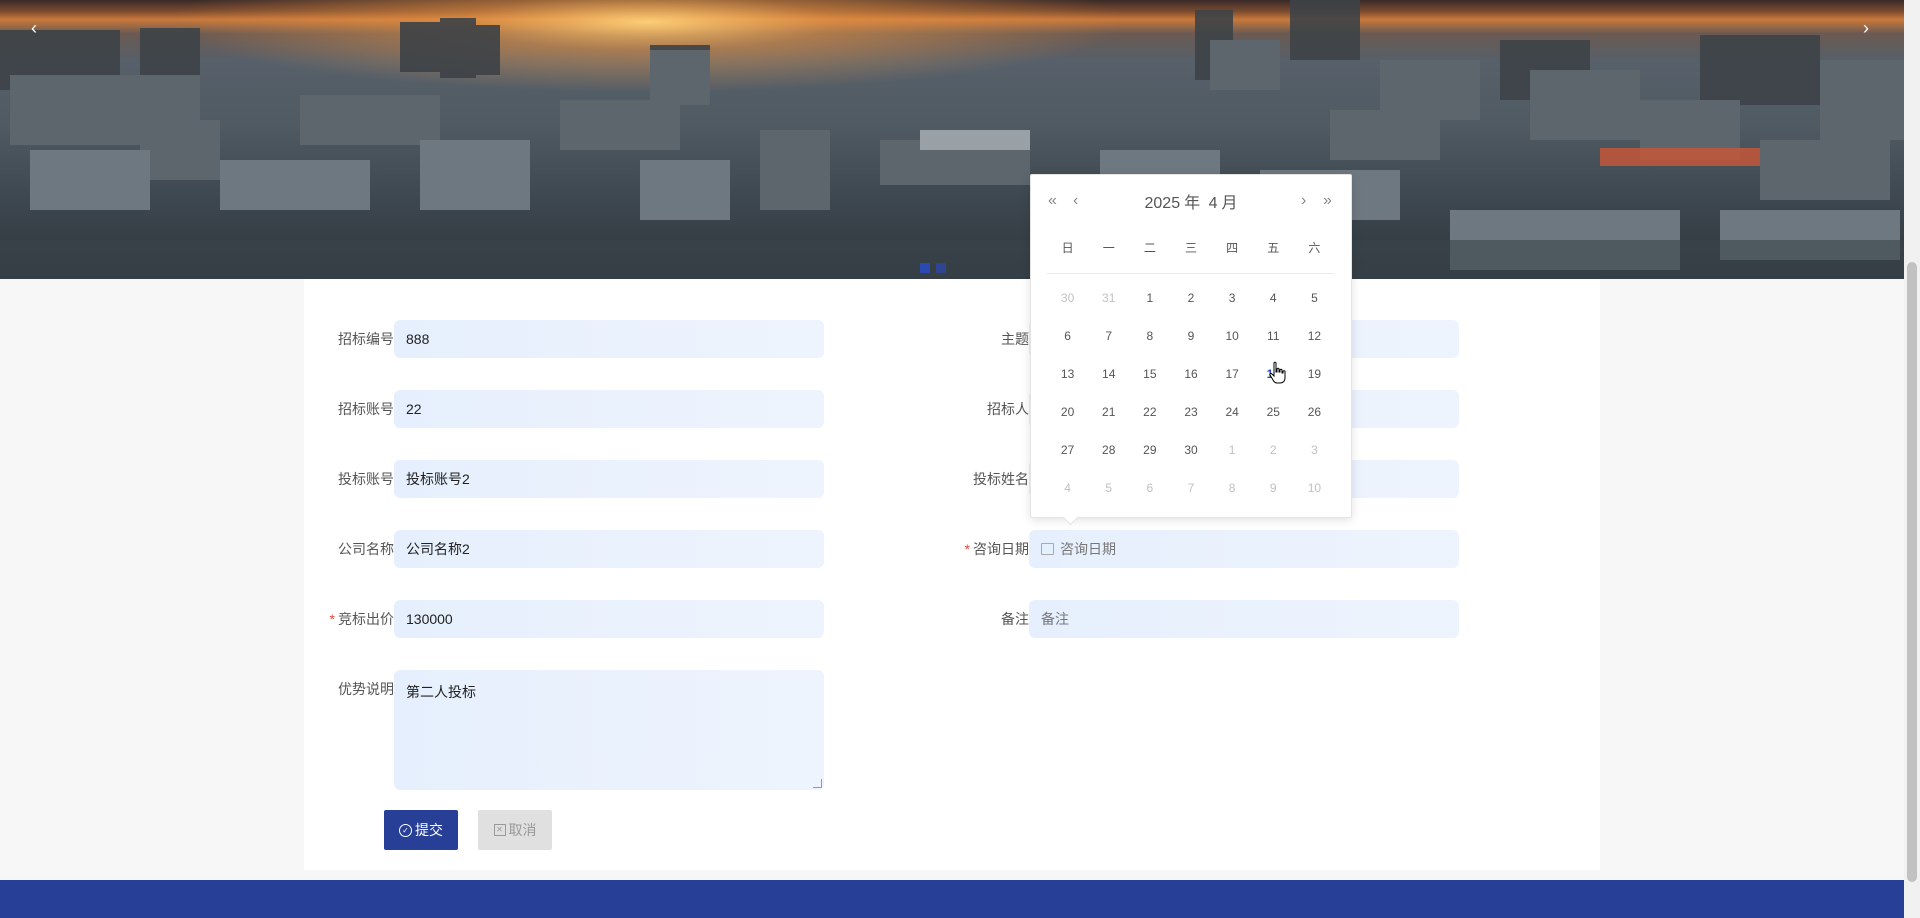 This screenshot has height=918, width=1920. What do you see at coordinates (1108, 298) in the screenshot?
I see `calendar-day: 31` at bounding box center [1108, 298].